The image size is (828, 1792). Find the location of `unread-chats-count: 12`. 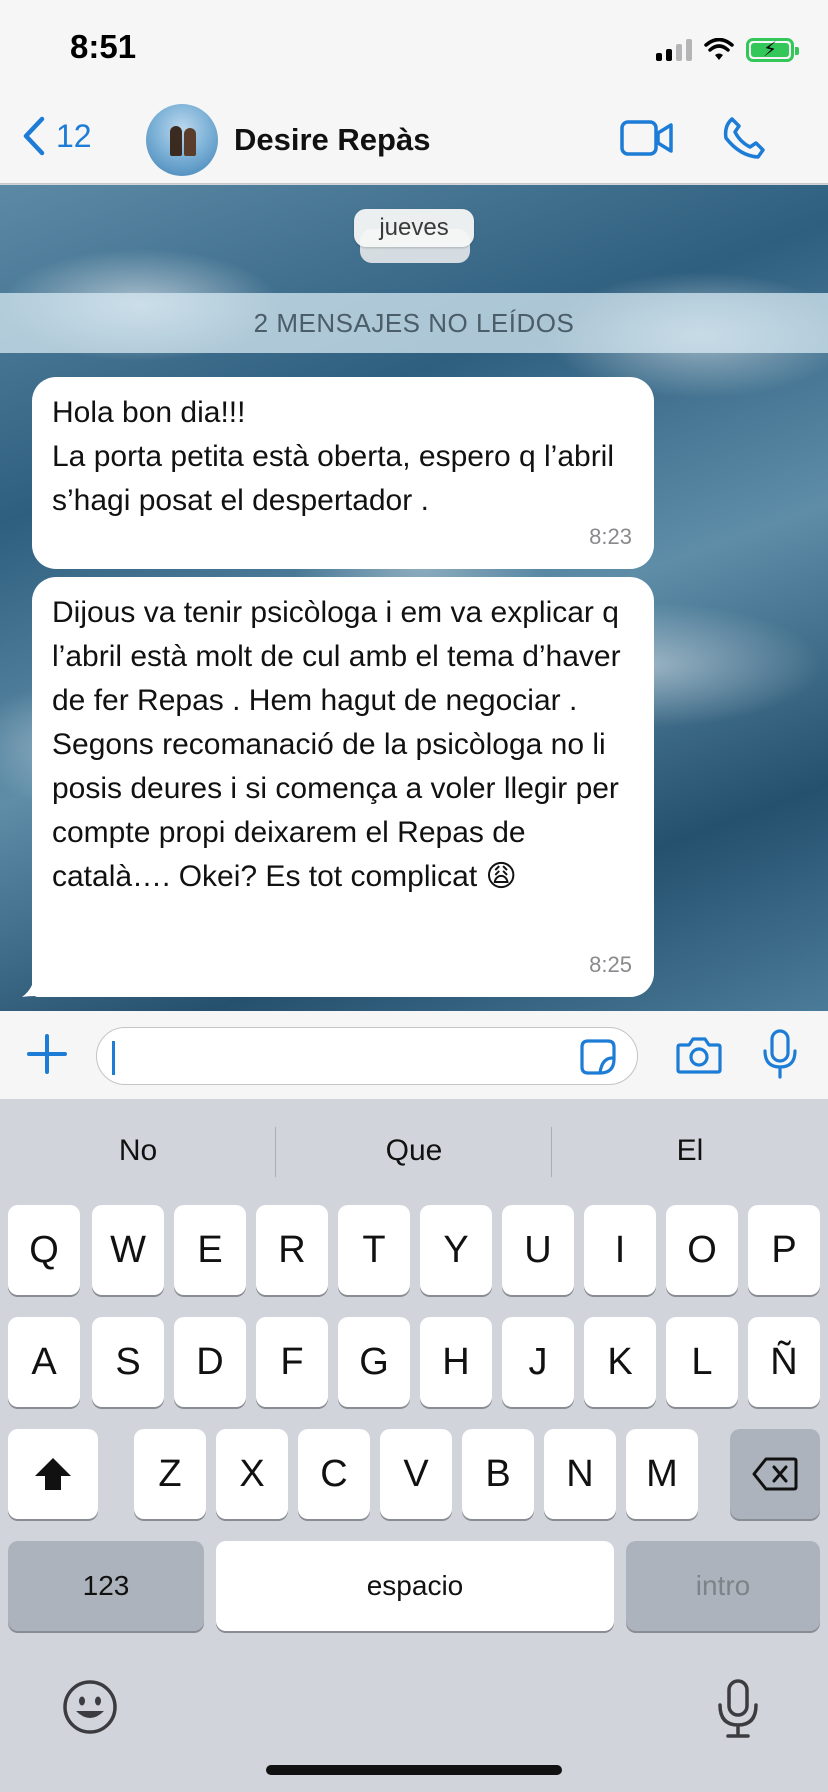

unread-chats-count: 12 is located at coordinates (74, 135).